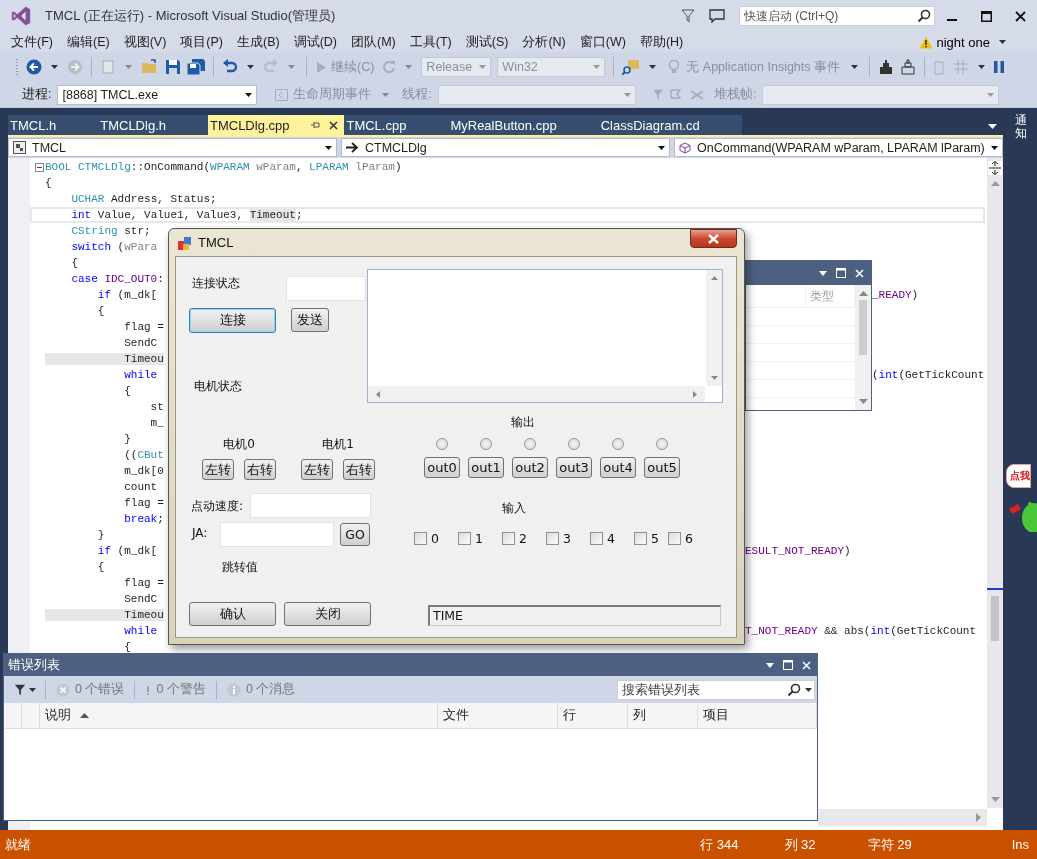 The image size is (1037, 859). I want to click on feedback-icon, so click(717, 16).